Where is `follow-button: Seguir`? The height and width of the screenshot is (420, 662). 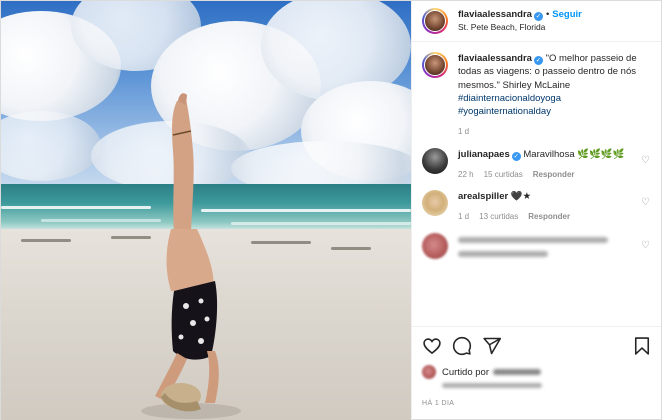
follow-button: Seguir is located at coordinates (567, 14).